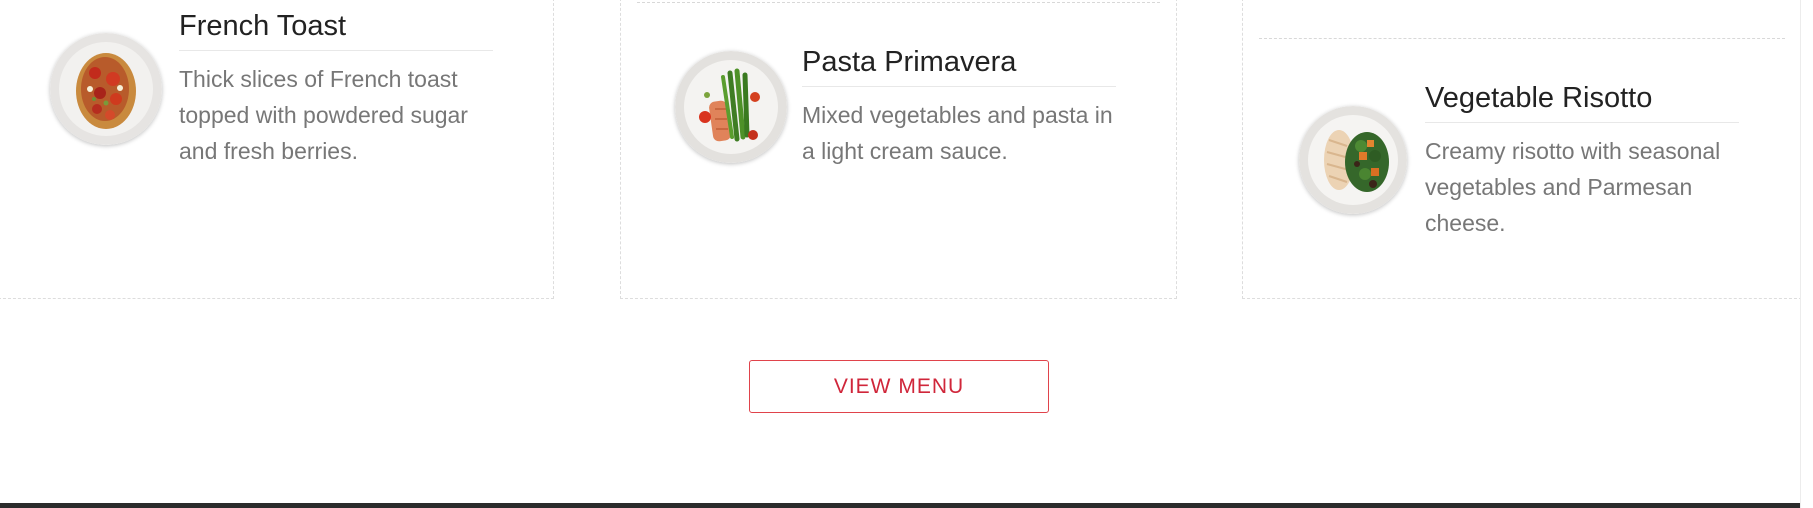 The image size is (1813, 508). I want to click on menu-item-title: Vegetable Risotto, so click(1582, 101).